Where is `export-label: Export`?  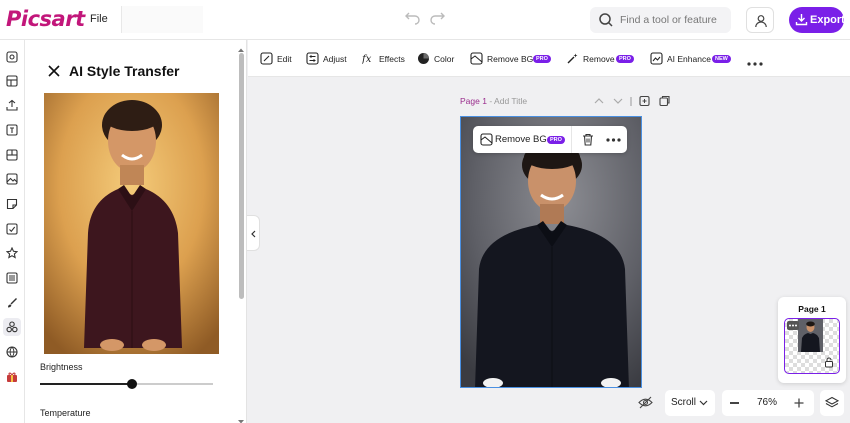
export-label: Export is located at coordinates (827, 20).